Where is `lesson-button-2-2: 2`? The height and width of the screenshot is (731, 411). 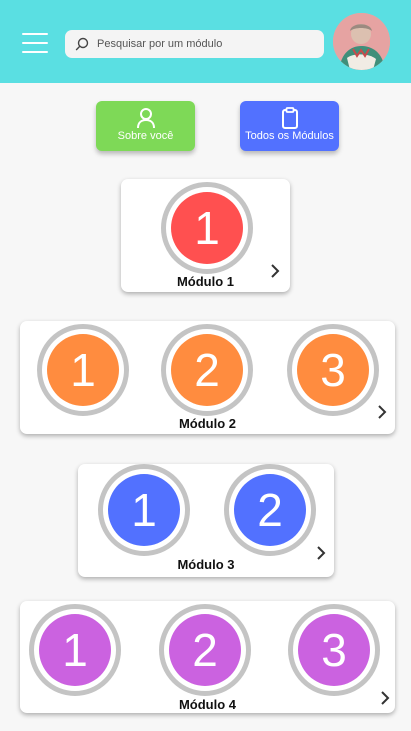
lesson-button-2-2: 2 is located at coordinates (207, 370).